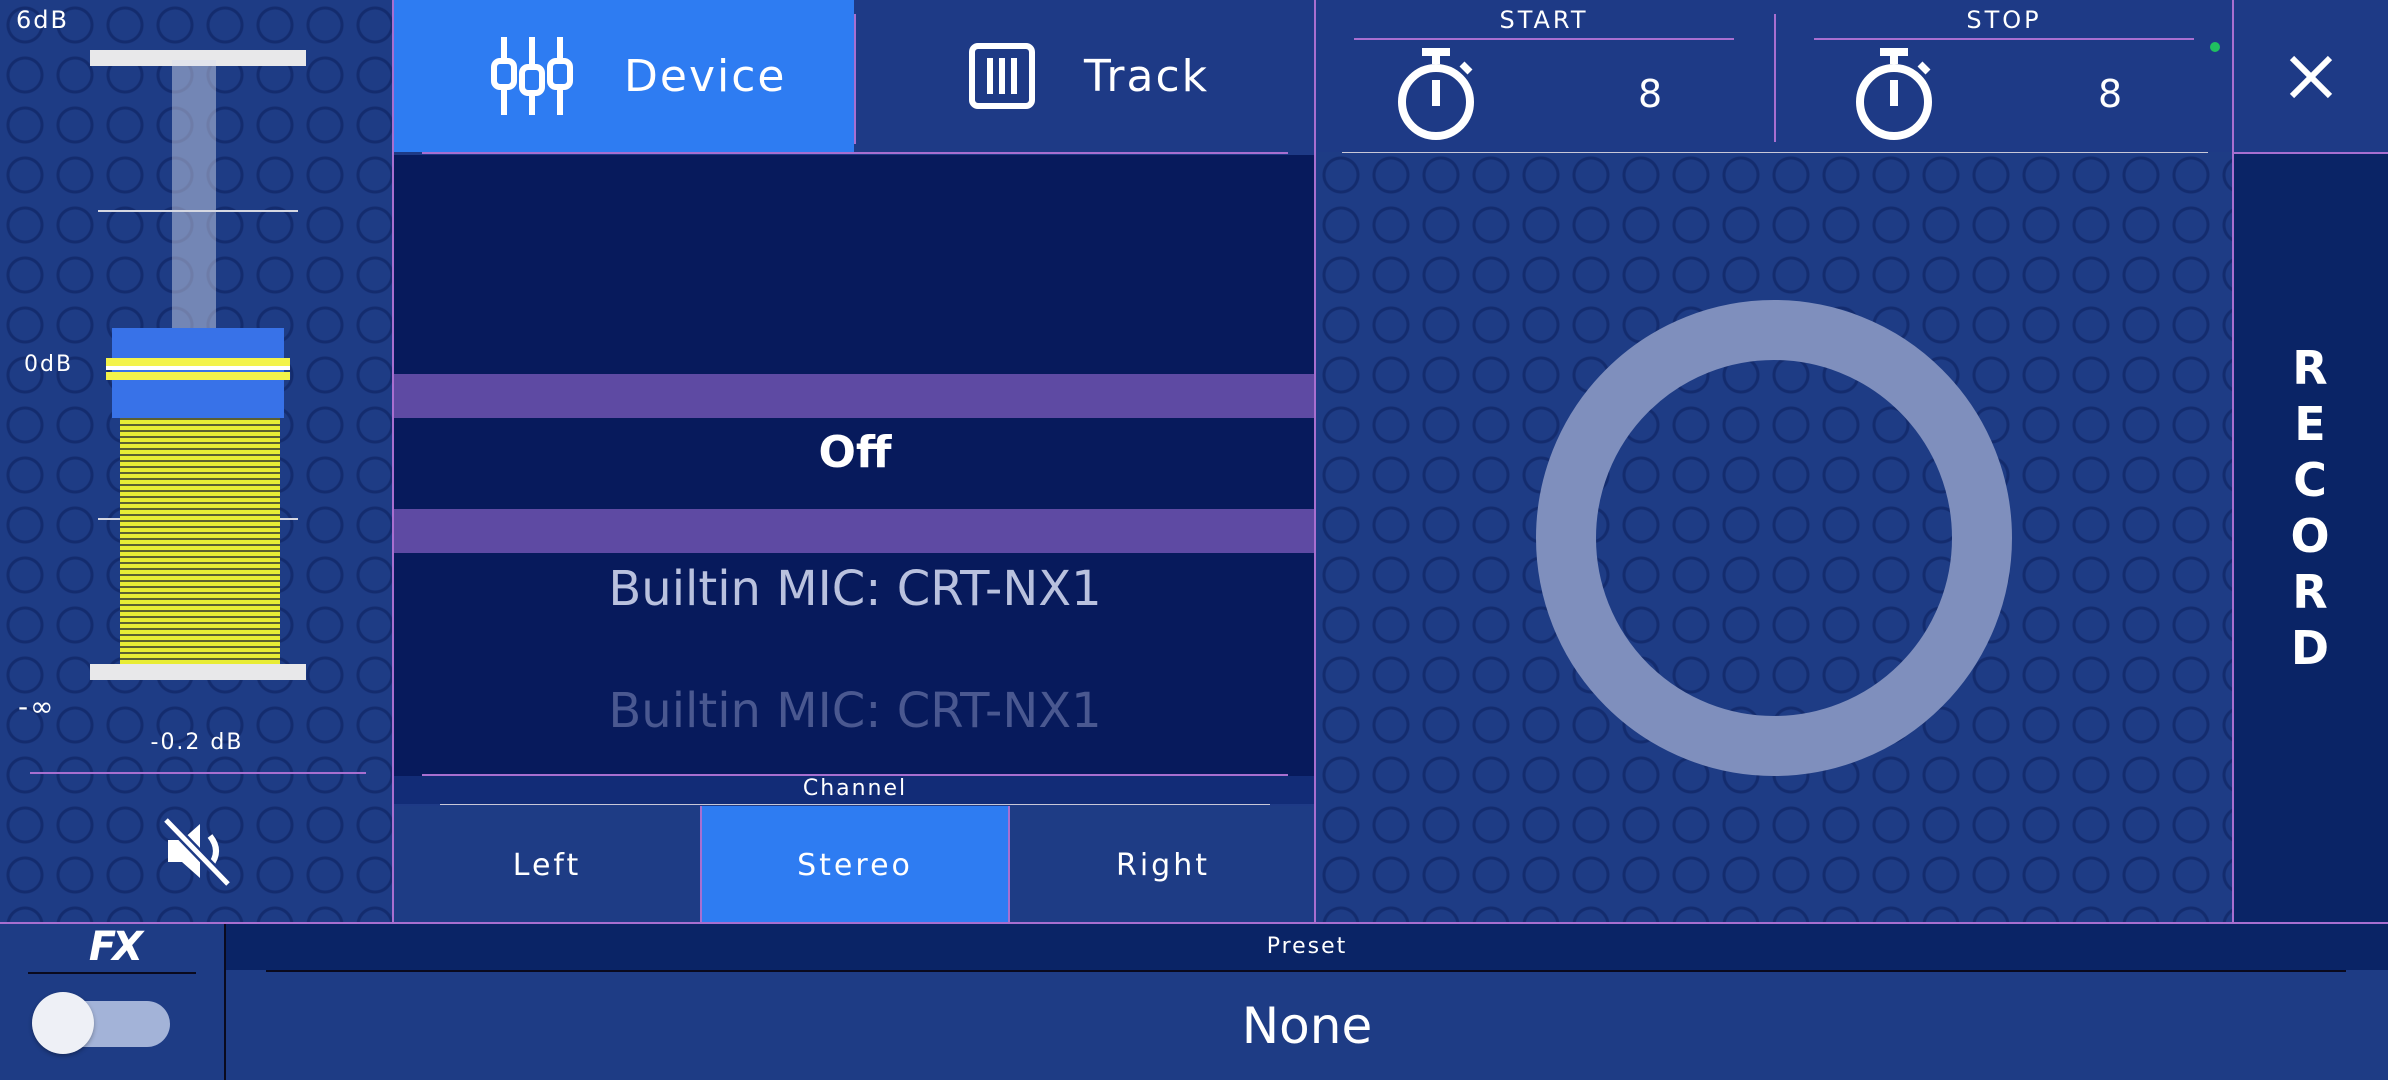 The height and width of the screenshot is (1080, 2388). Describe the element at coordinates (705, 76) in the screenshot. I see `tab-device-label: Device` at that location.